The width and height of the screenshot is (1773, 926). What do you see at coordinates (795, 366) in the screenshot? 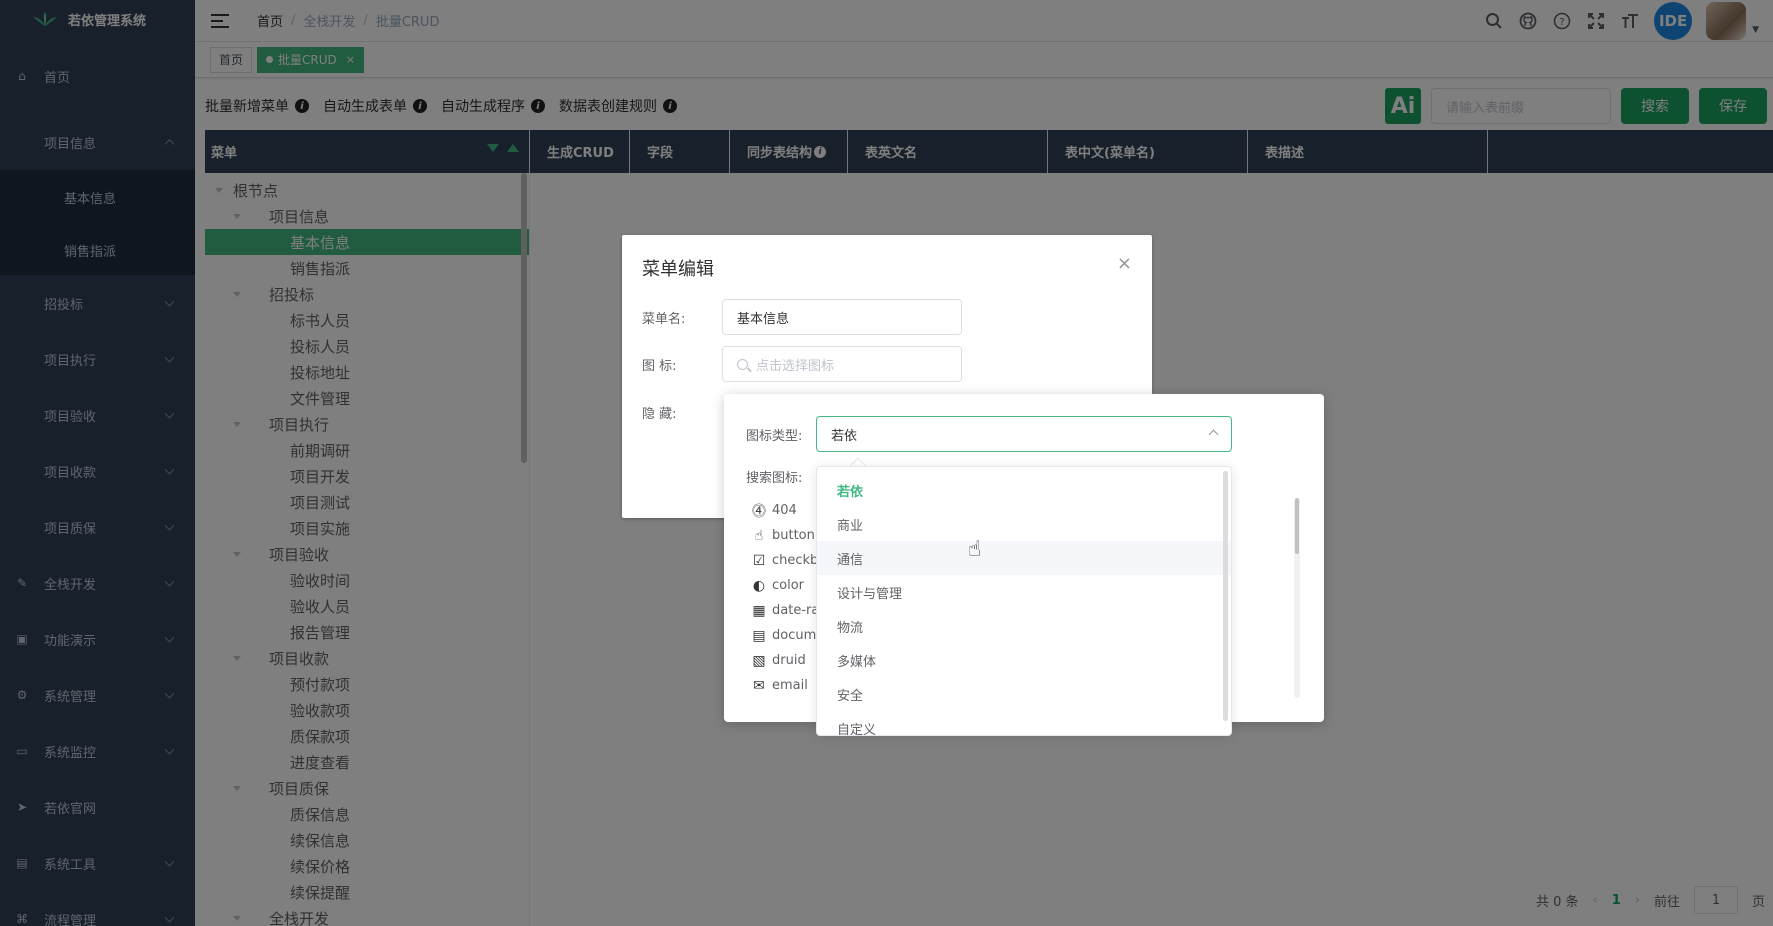
I see `icon-placeholder: 点击选择图标` at bounding box center [795, 366].